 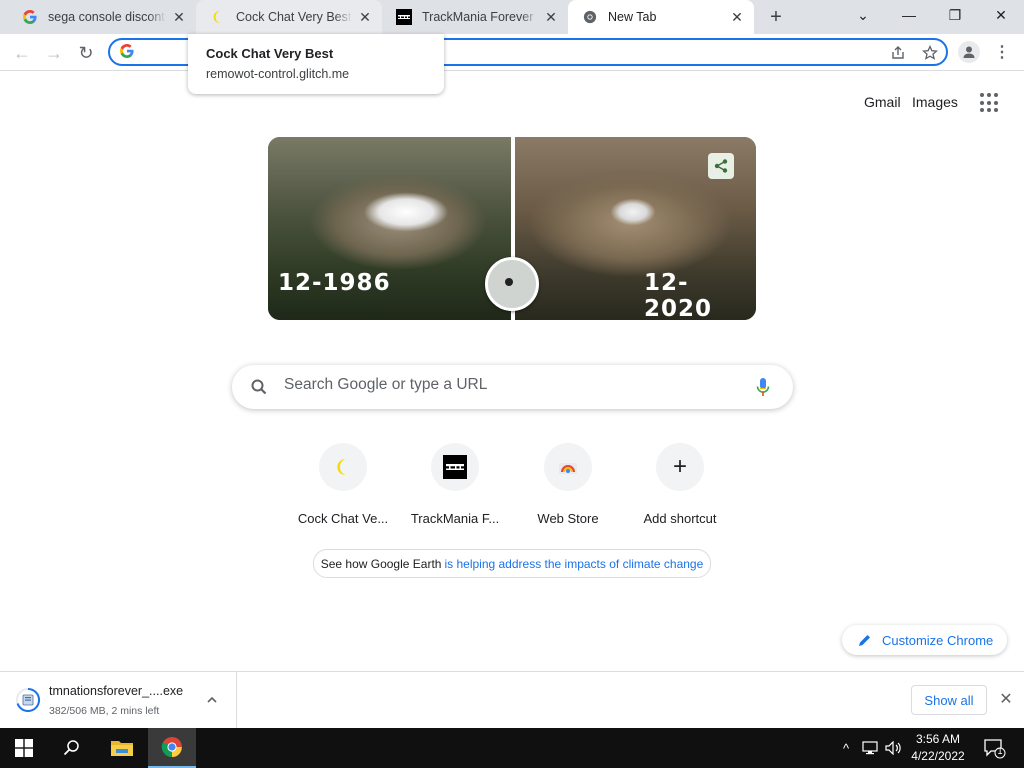 I want to click on file-explorer-icon, so click(x=122, y=748).